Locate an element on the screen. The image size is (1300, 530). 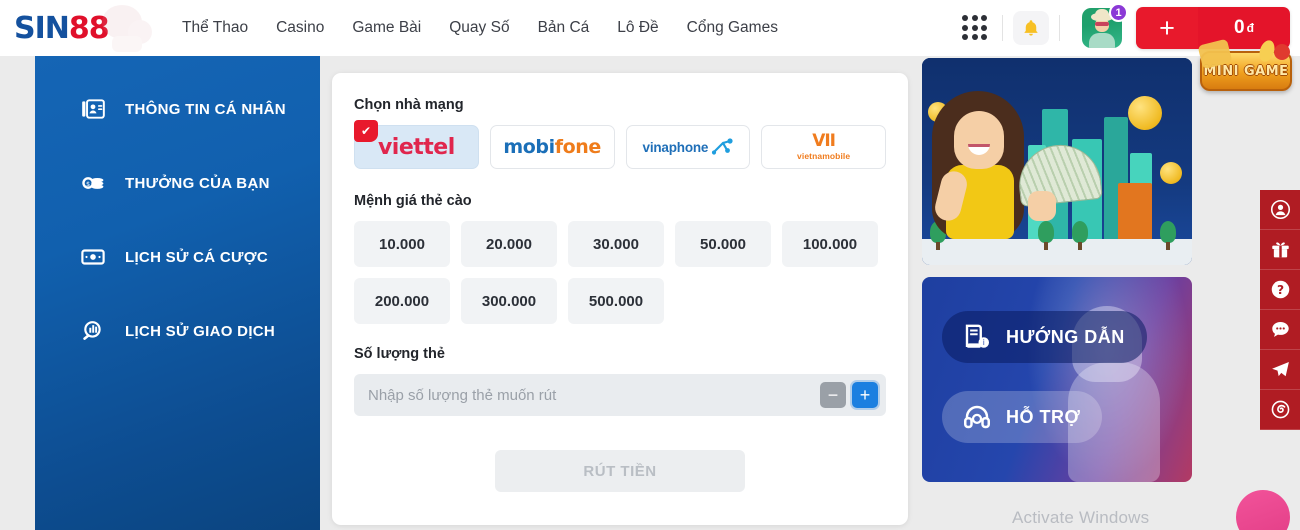
balance-value: 0 is located at coordinates (1239, 27).